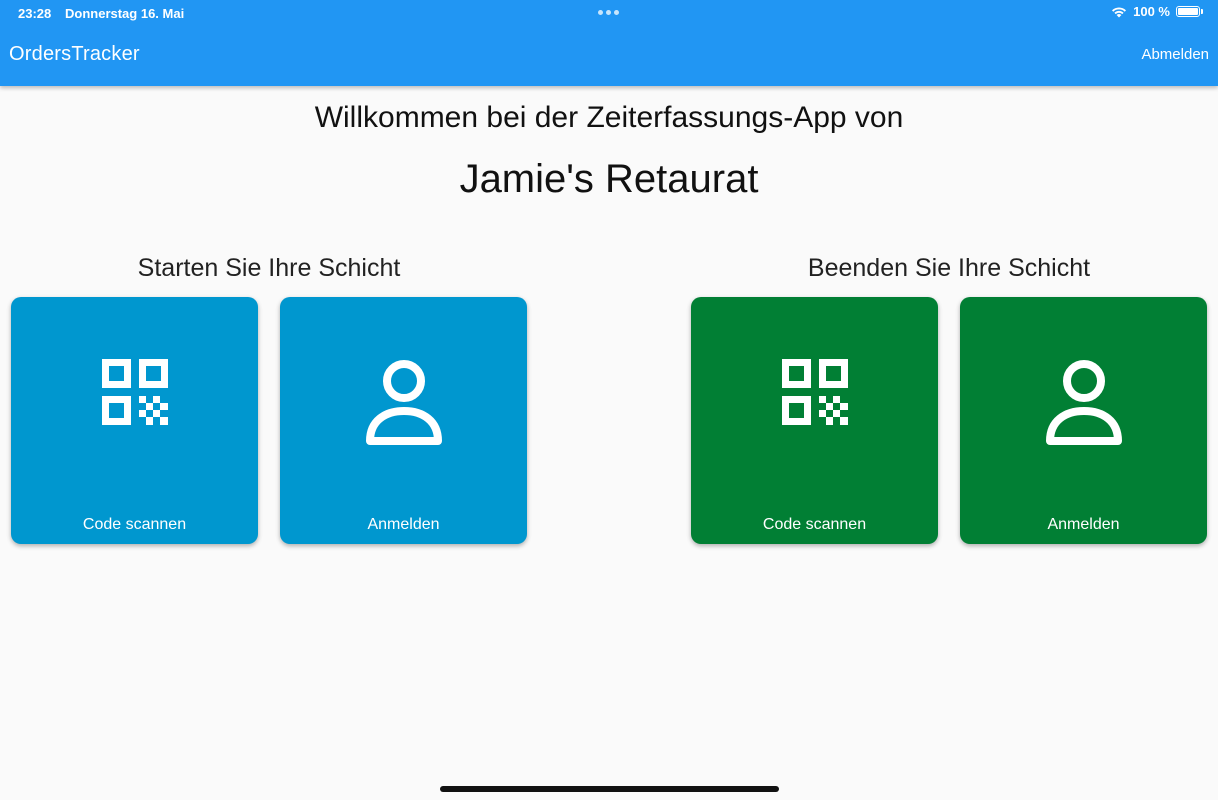 This screenshot has height=800, width=1218. What do you see at coordinates (1119, 11) in the screenshot?
I see `wifi-icon` at bounding box center [1119, 11].